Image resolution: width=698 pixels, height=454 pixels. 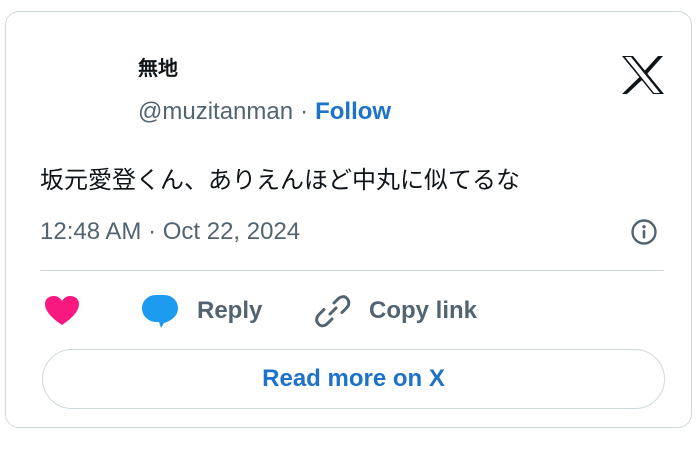 I want to click on link-icon, so click(x=333, y=311).